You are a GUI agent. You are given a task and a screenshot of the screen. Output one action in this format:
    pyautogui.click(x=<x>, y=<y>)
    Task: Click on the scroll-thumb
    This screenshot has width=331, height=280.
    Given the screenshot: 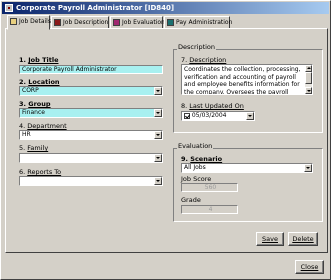 What is the action you would take?
    pyautogui.click(x=308, y=78)
    